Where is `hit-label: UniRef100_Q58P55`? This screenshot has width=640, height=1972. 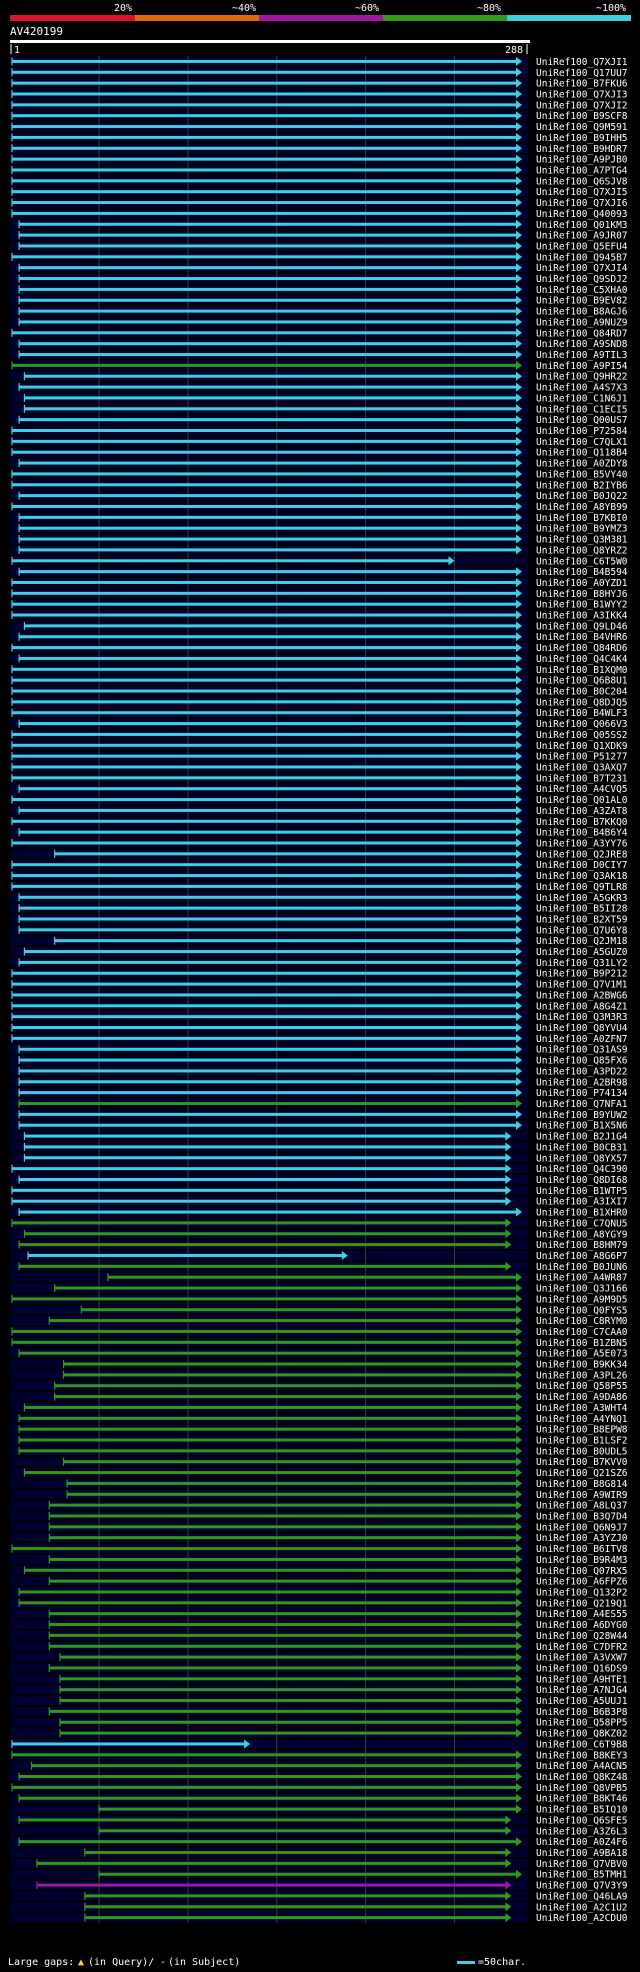
hit-label: UniRef100_Q58P55 is located at coordinates (582, 1386).